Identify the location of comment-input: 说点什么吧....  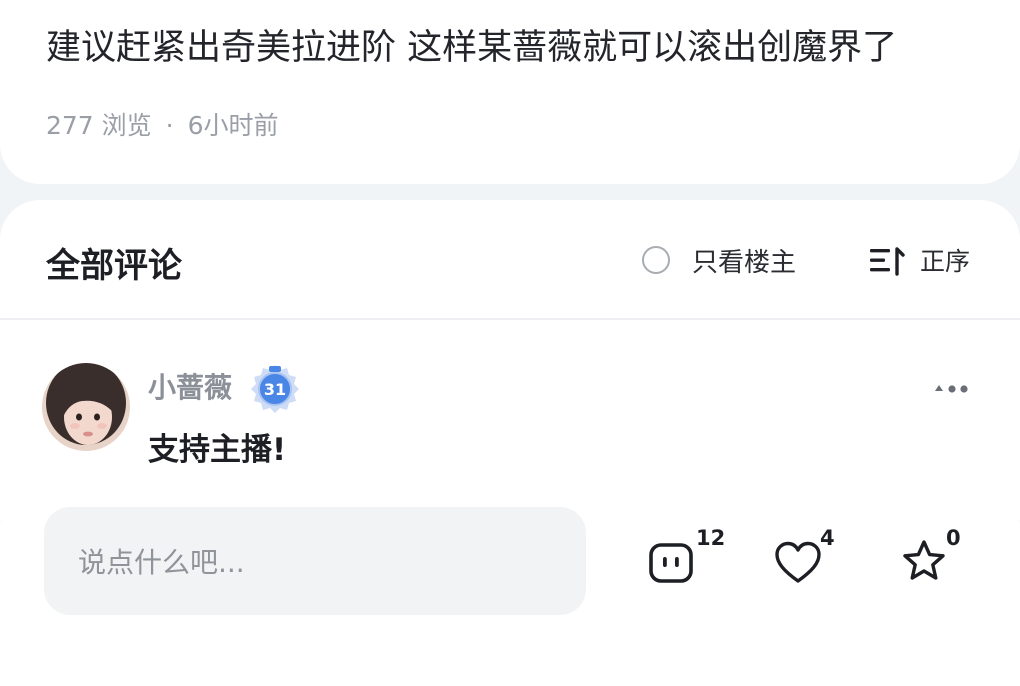
(315, 561).